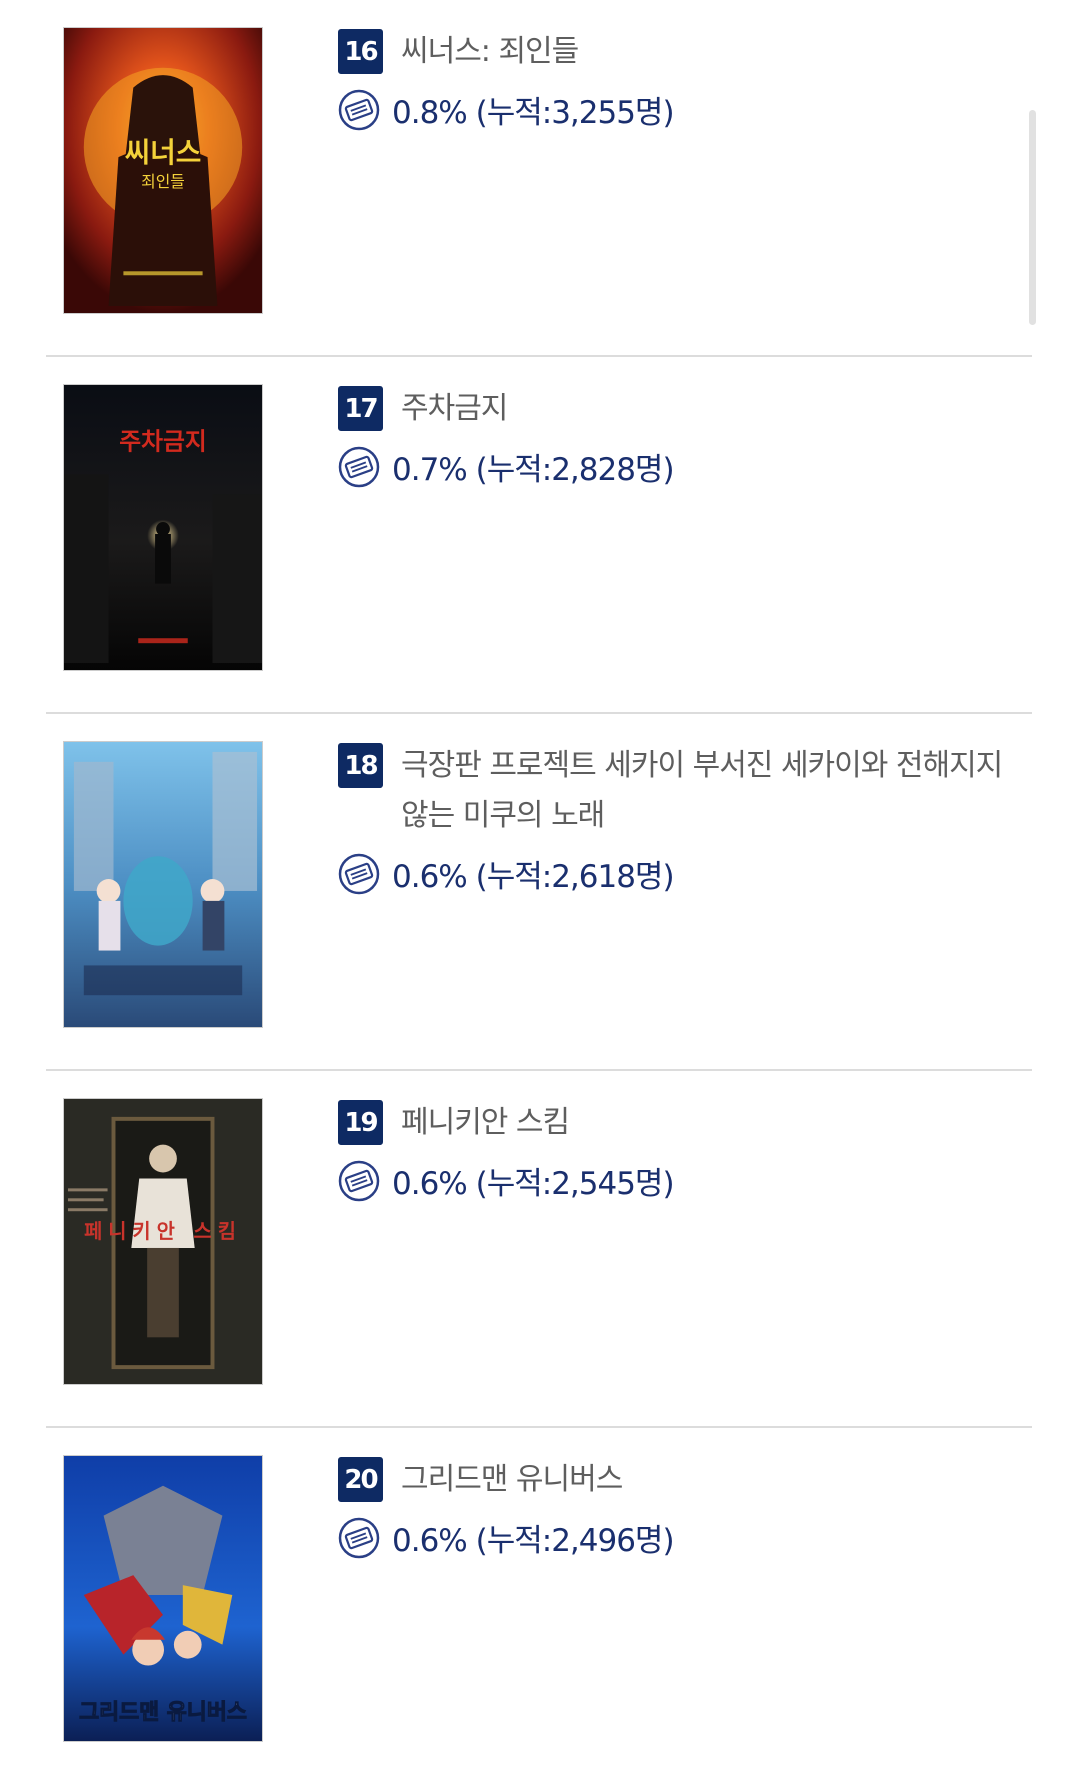 The image size is (1080, 1769). Describe the element at coordinates (714, 791) in the screenshot. I see `movie-title: 극장판 프로젝트 세카이 부서진 세카이와 전해지지 않는 미쿠의 노래` at that location.